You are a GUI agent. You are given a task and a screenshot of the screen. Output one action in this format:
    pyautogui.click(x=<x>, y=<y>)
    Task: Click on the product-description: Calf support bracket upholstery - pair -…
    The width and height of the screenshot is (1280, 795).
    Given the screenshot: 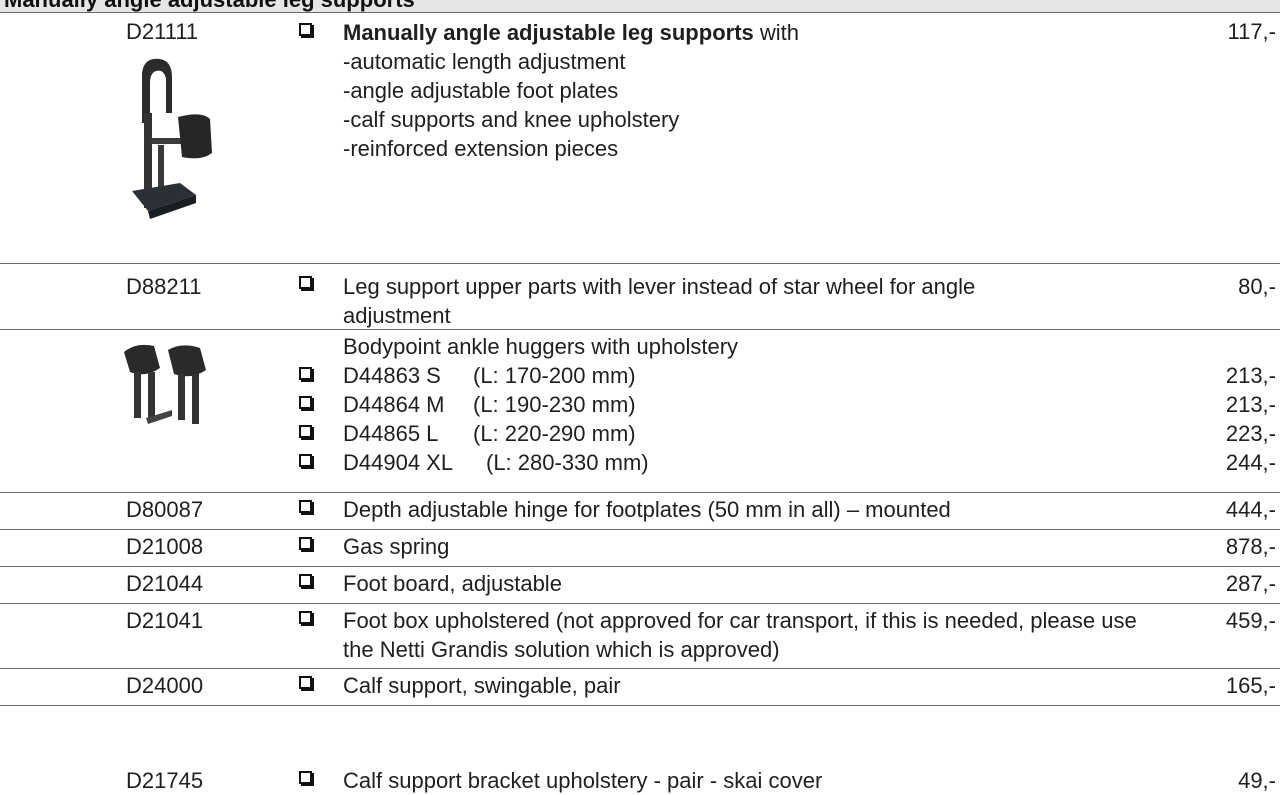 What is the action you would take?
    pyautogui.click(x=583, y=780)
    